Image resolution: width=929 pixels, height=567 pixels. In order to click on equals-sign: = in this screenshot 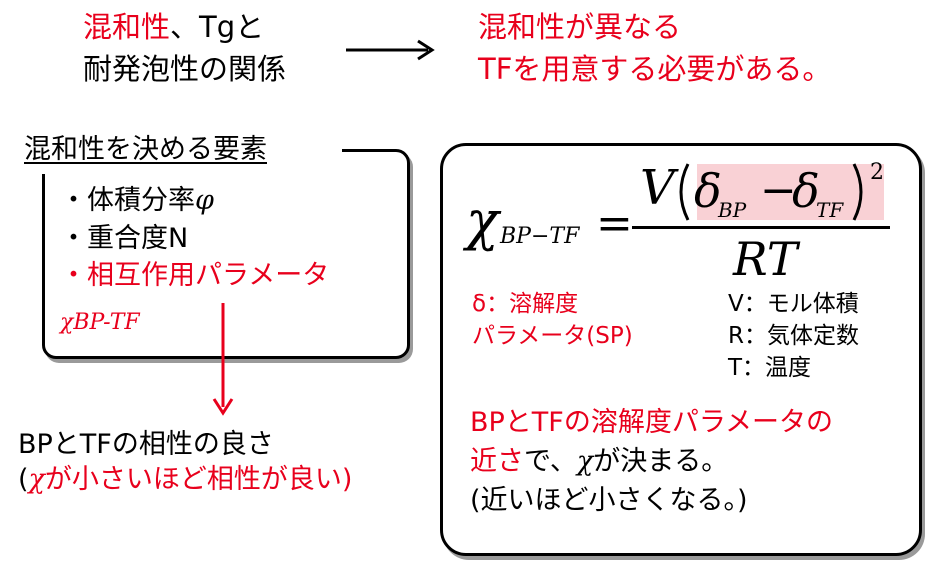, I will do `click(614, 223)`.